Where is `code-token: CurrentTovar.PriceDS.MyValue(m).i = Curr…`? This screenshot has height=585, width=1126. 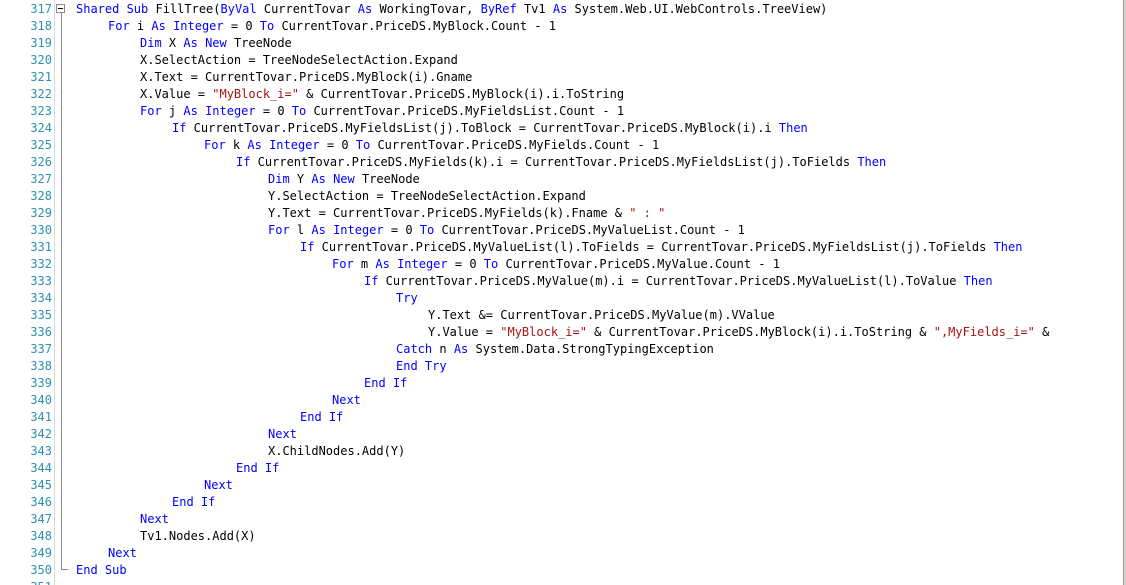
code-token: CurrentTovar.PriceDS.MyValue(m).i = Curr… is located at coordinates (671, 281).